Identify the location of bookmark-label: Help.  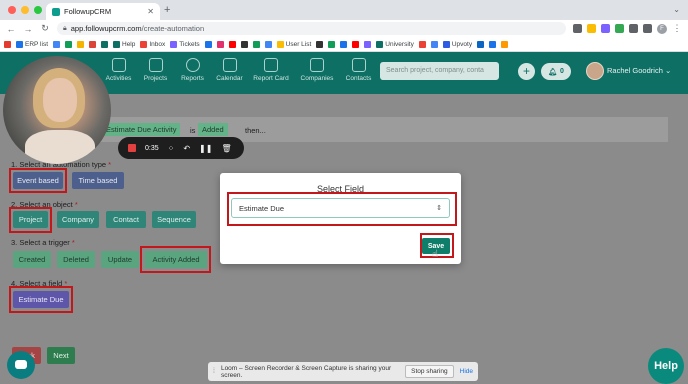
(129, 44).